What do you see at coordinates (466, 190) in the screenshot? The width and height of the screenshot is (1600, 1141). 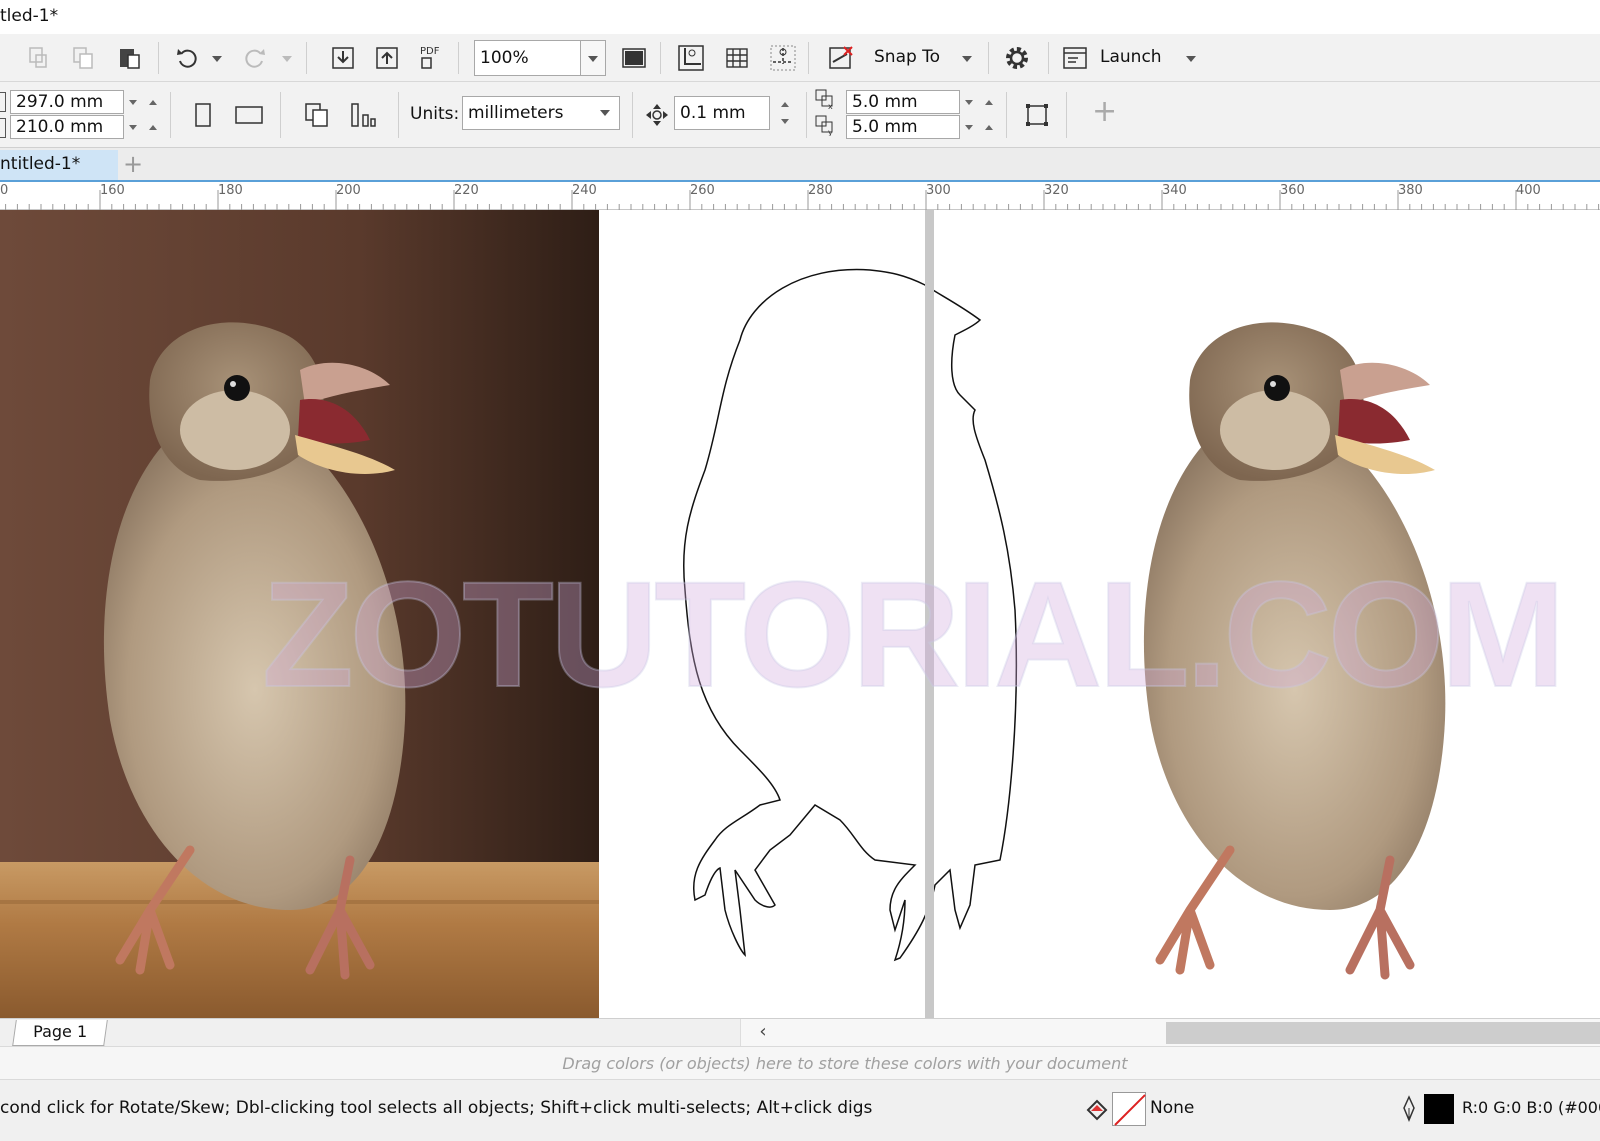 I see `ruler-label: 220` at bounding box center [466, 190].